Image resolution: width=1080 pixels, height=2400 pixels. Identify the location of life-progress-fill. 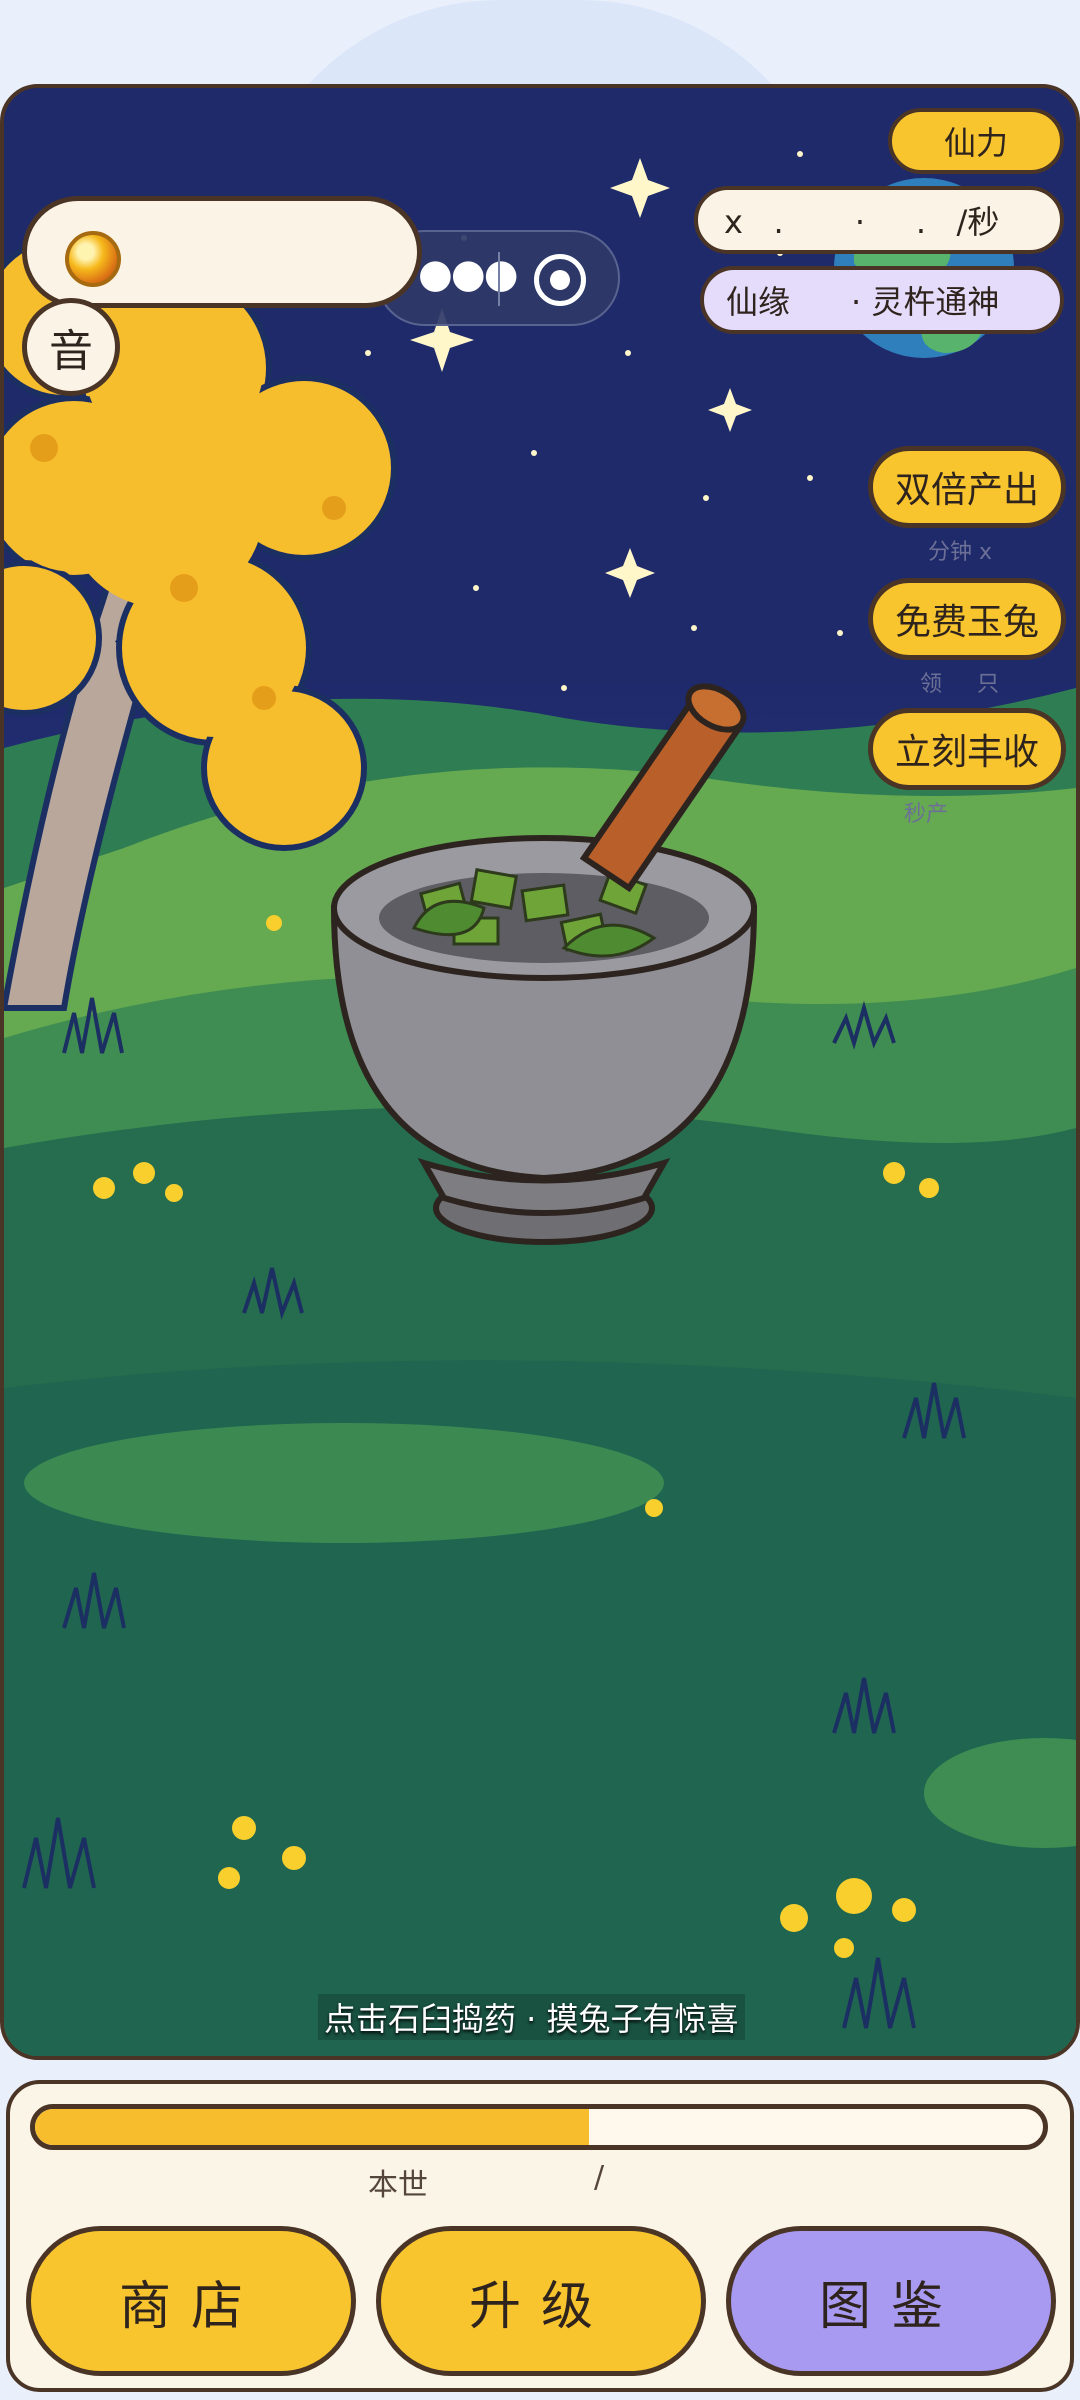
(312, 2127).